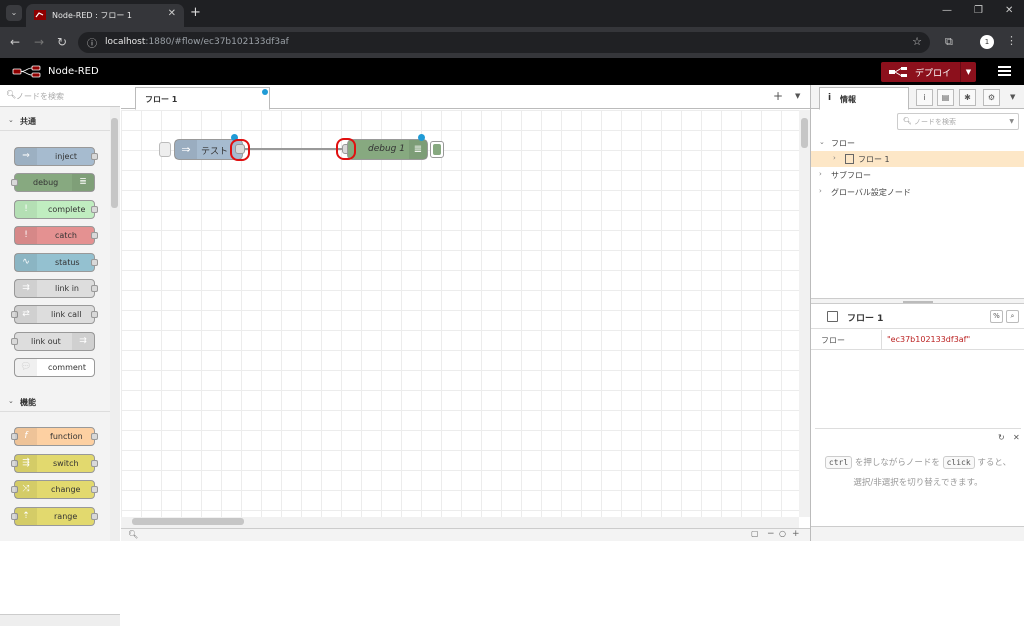 The height and width of the screenshot is (626, 1024). I want to click on palette-node-status: ∿ status, so click(56, 262).